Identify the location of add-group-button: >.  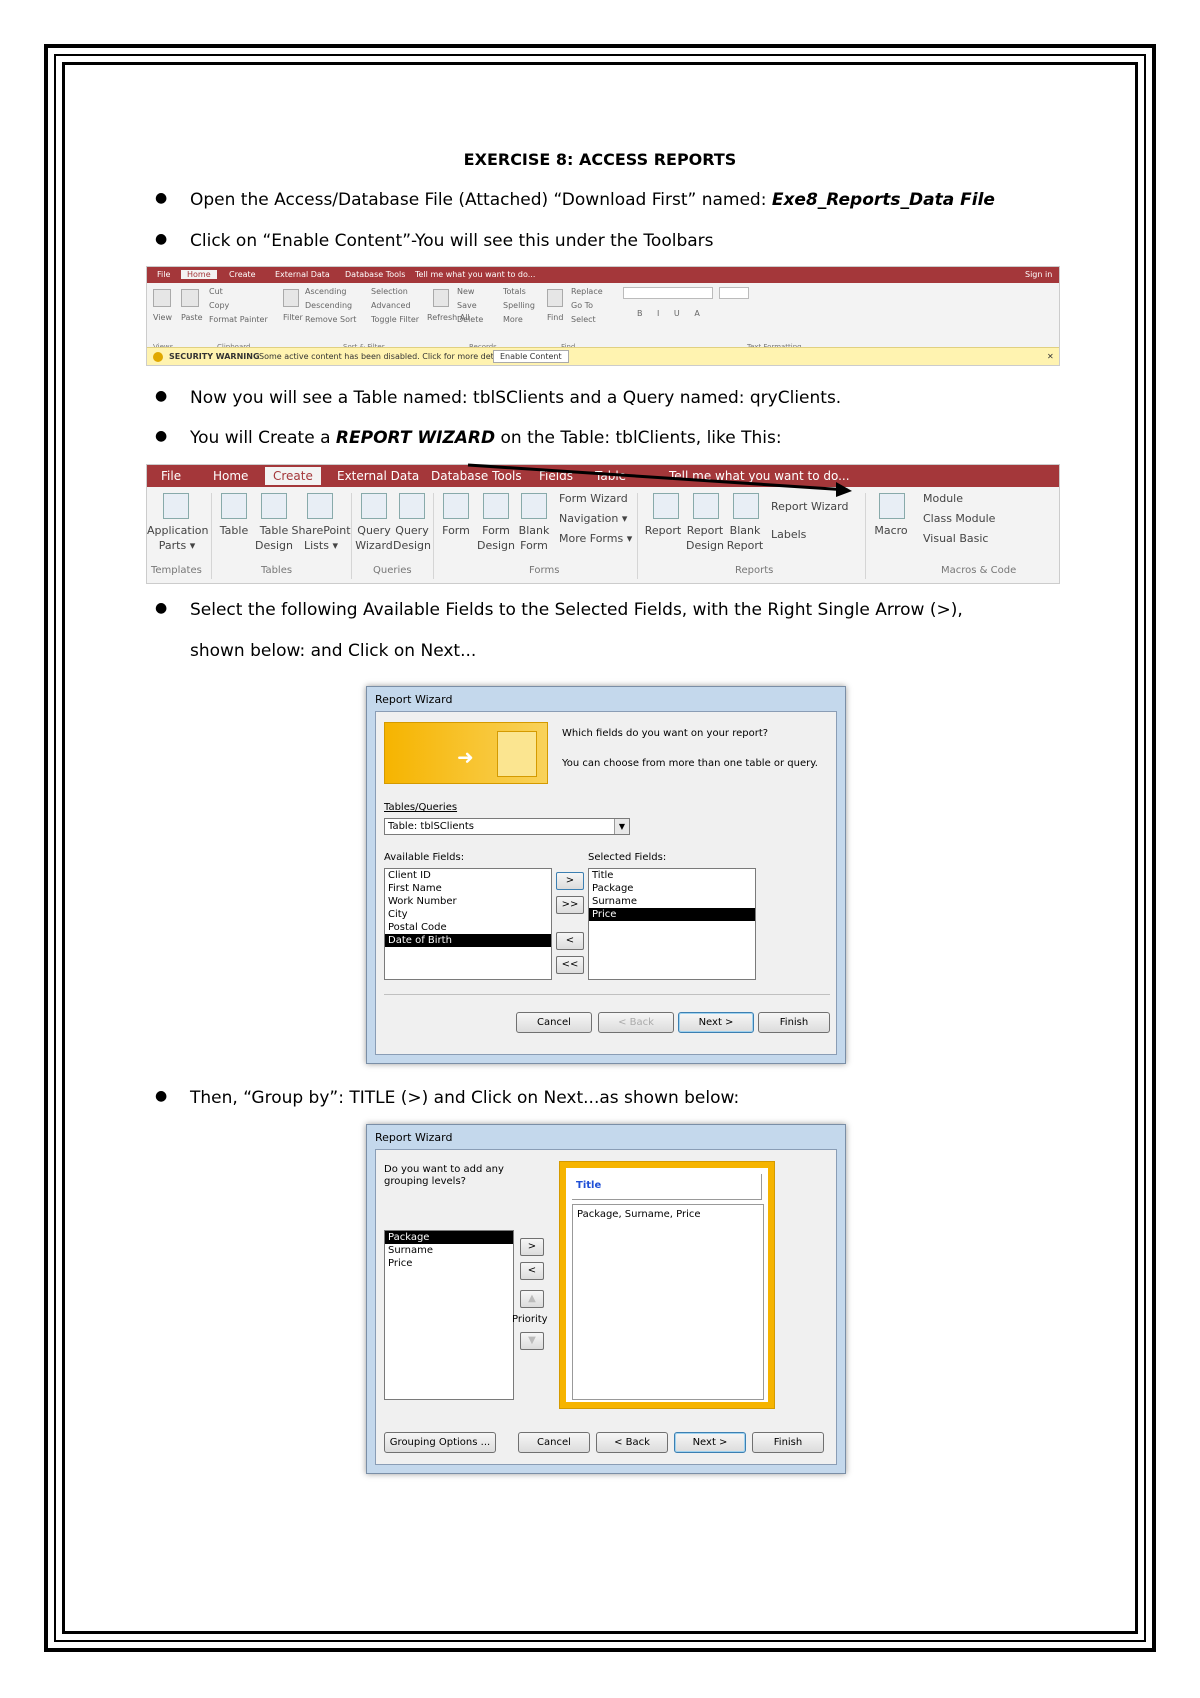
(532, 1247).